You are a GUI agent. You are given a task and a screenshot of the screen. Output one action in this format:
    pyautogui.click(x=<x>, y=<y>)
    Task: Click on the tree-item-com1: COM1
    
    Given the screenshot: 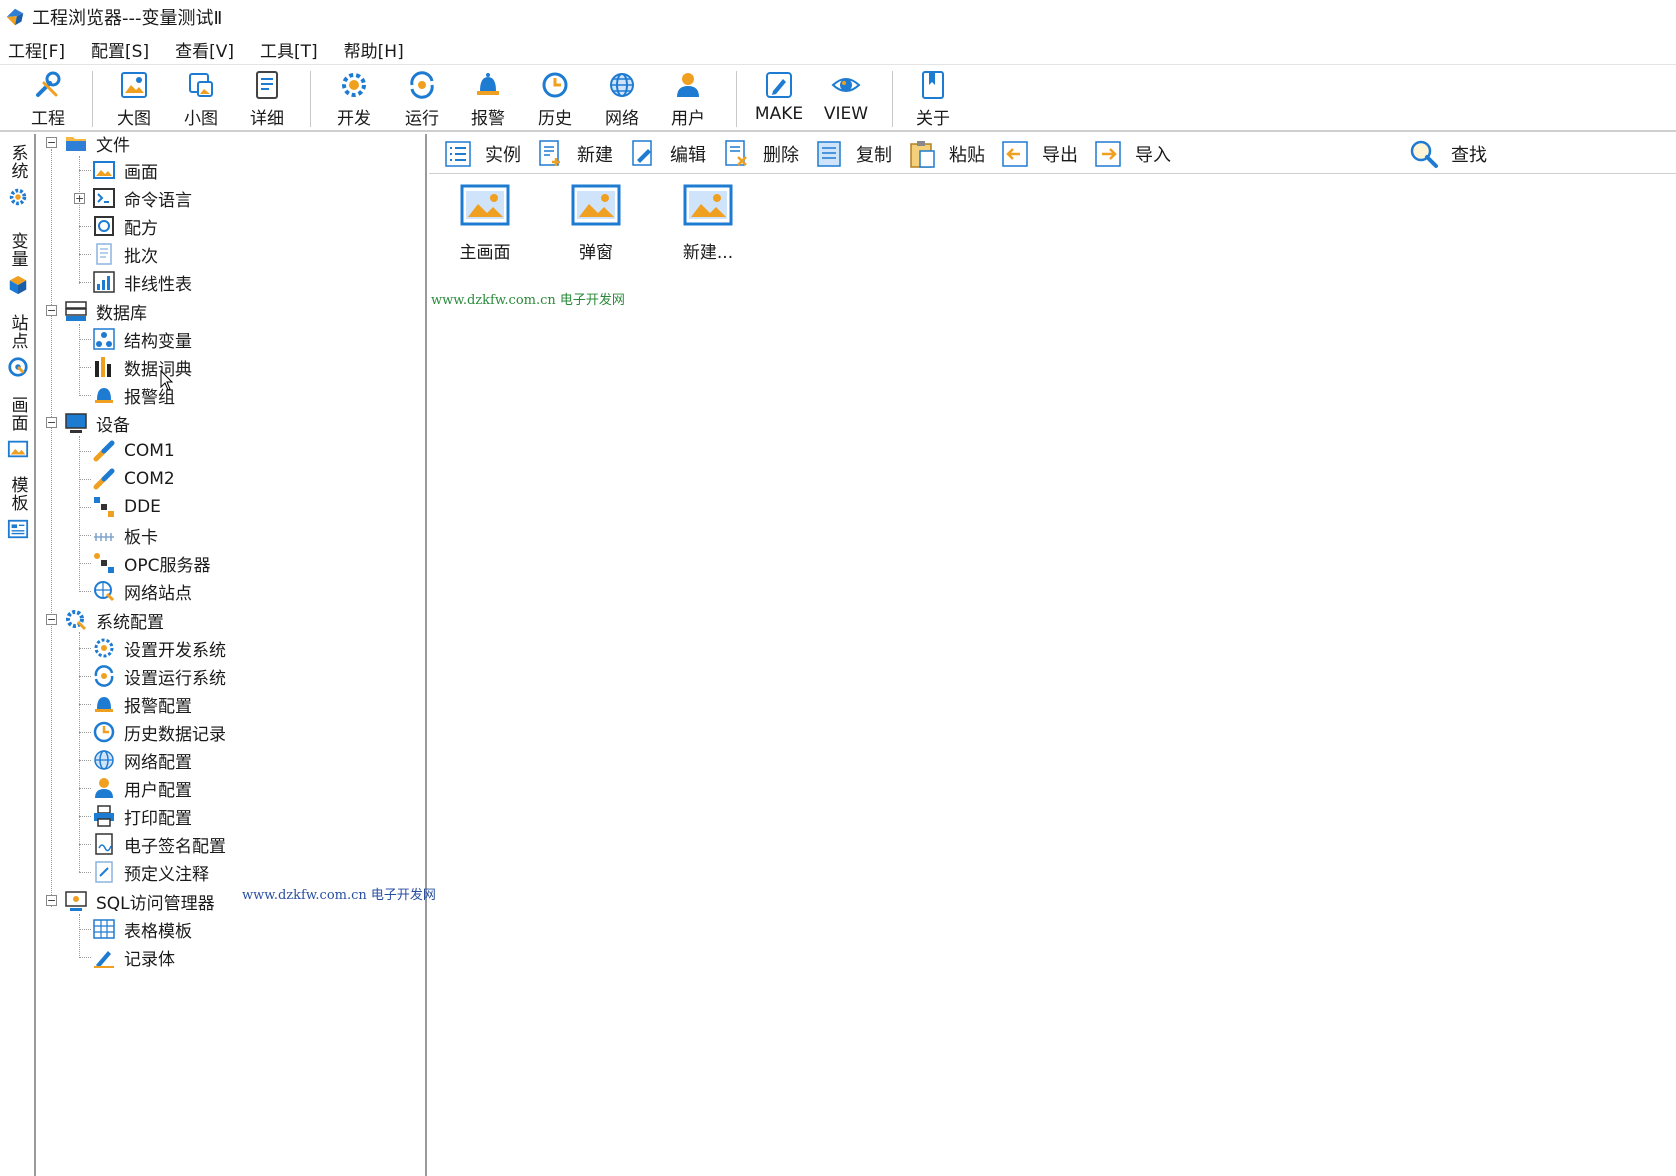 What is the action you would take?
    pyautogui.click(x=133, y=451)
    